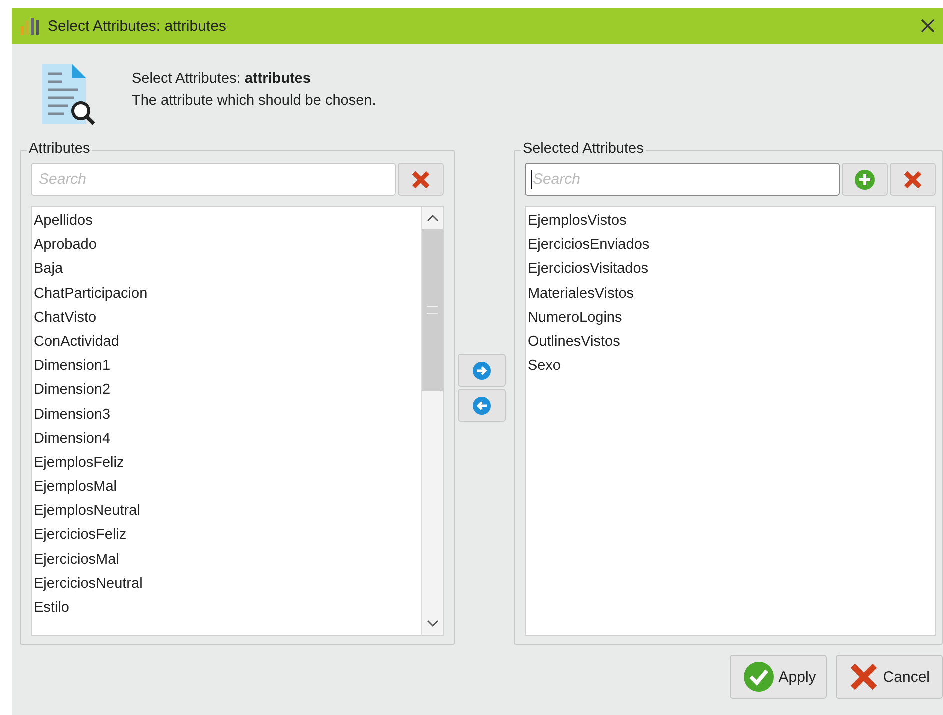 This screenshot has height=715, width=943. What do you see at coordinates (432, 624) in the screenshot?
I see `down-chevron-icon` at bounding box center [432, 624].